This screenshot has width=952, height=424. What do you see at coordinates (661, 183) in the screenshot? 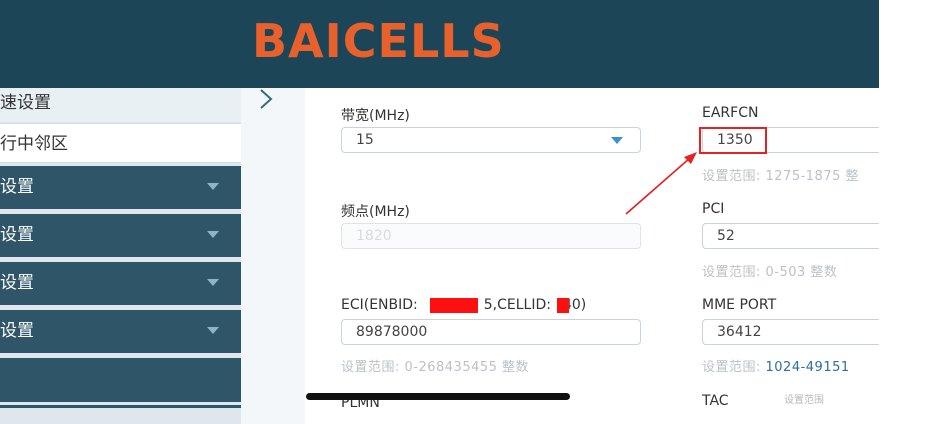
I see `annotation-arrow` at bounding box center [661, 183].